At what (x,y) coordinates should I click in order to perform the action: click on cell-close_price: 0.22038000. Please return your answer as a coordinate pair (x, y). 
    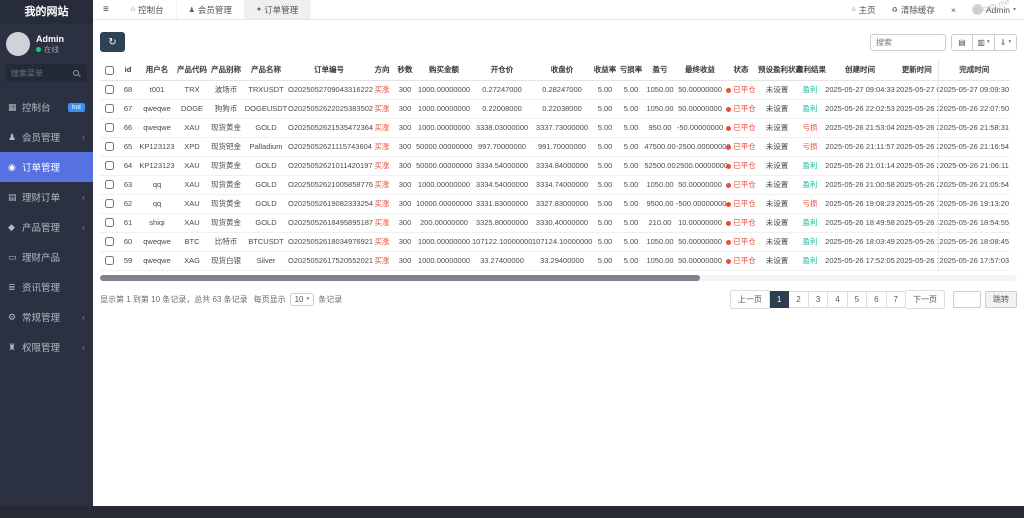
    Looking at the image, I should click on (562, 109).